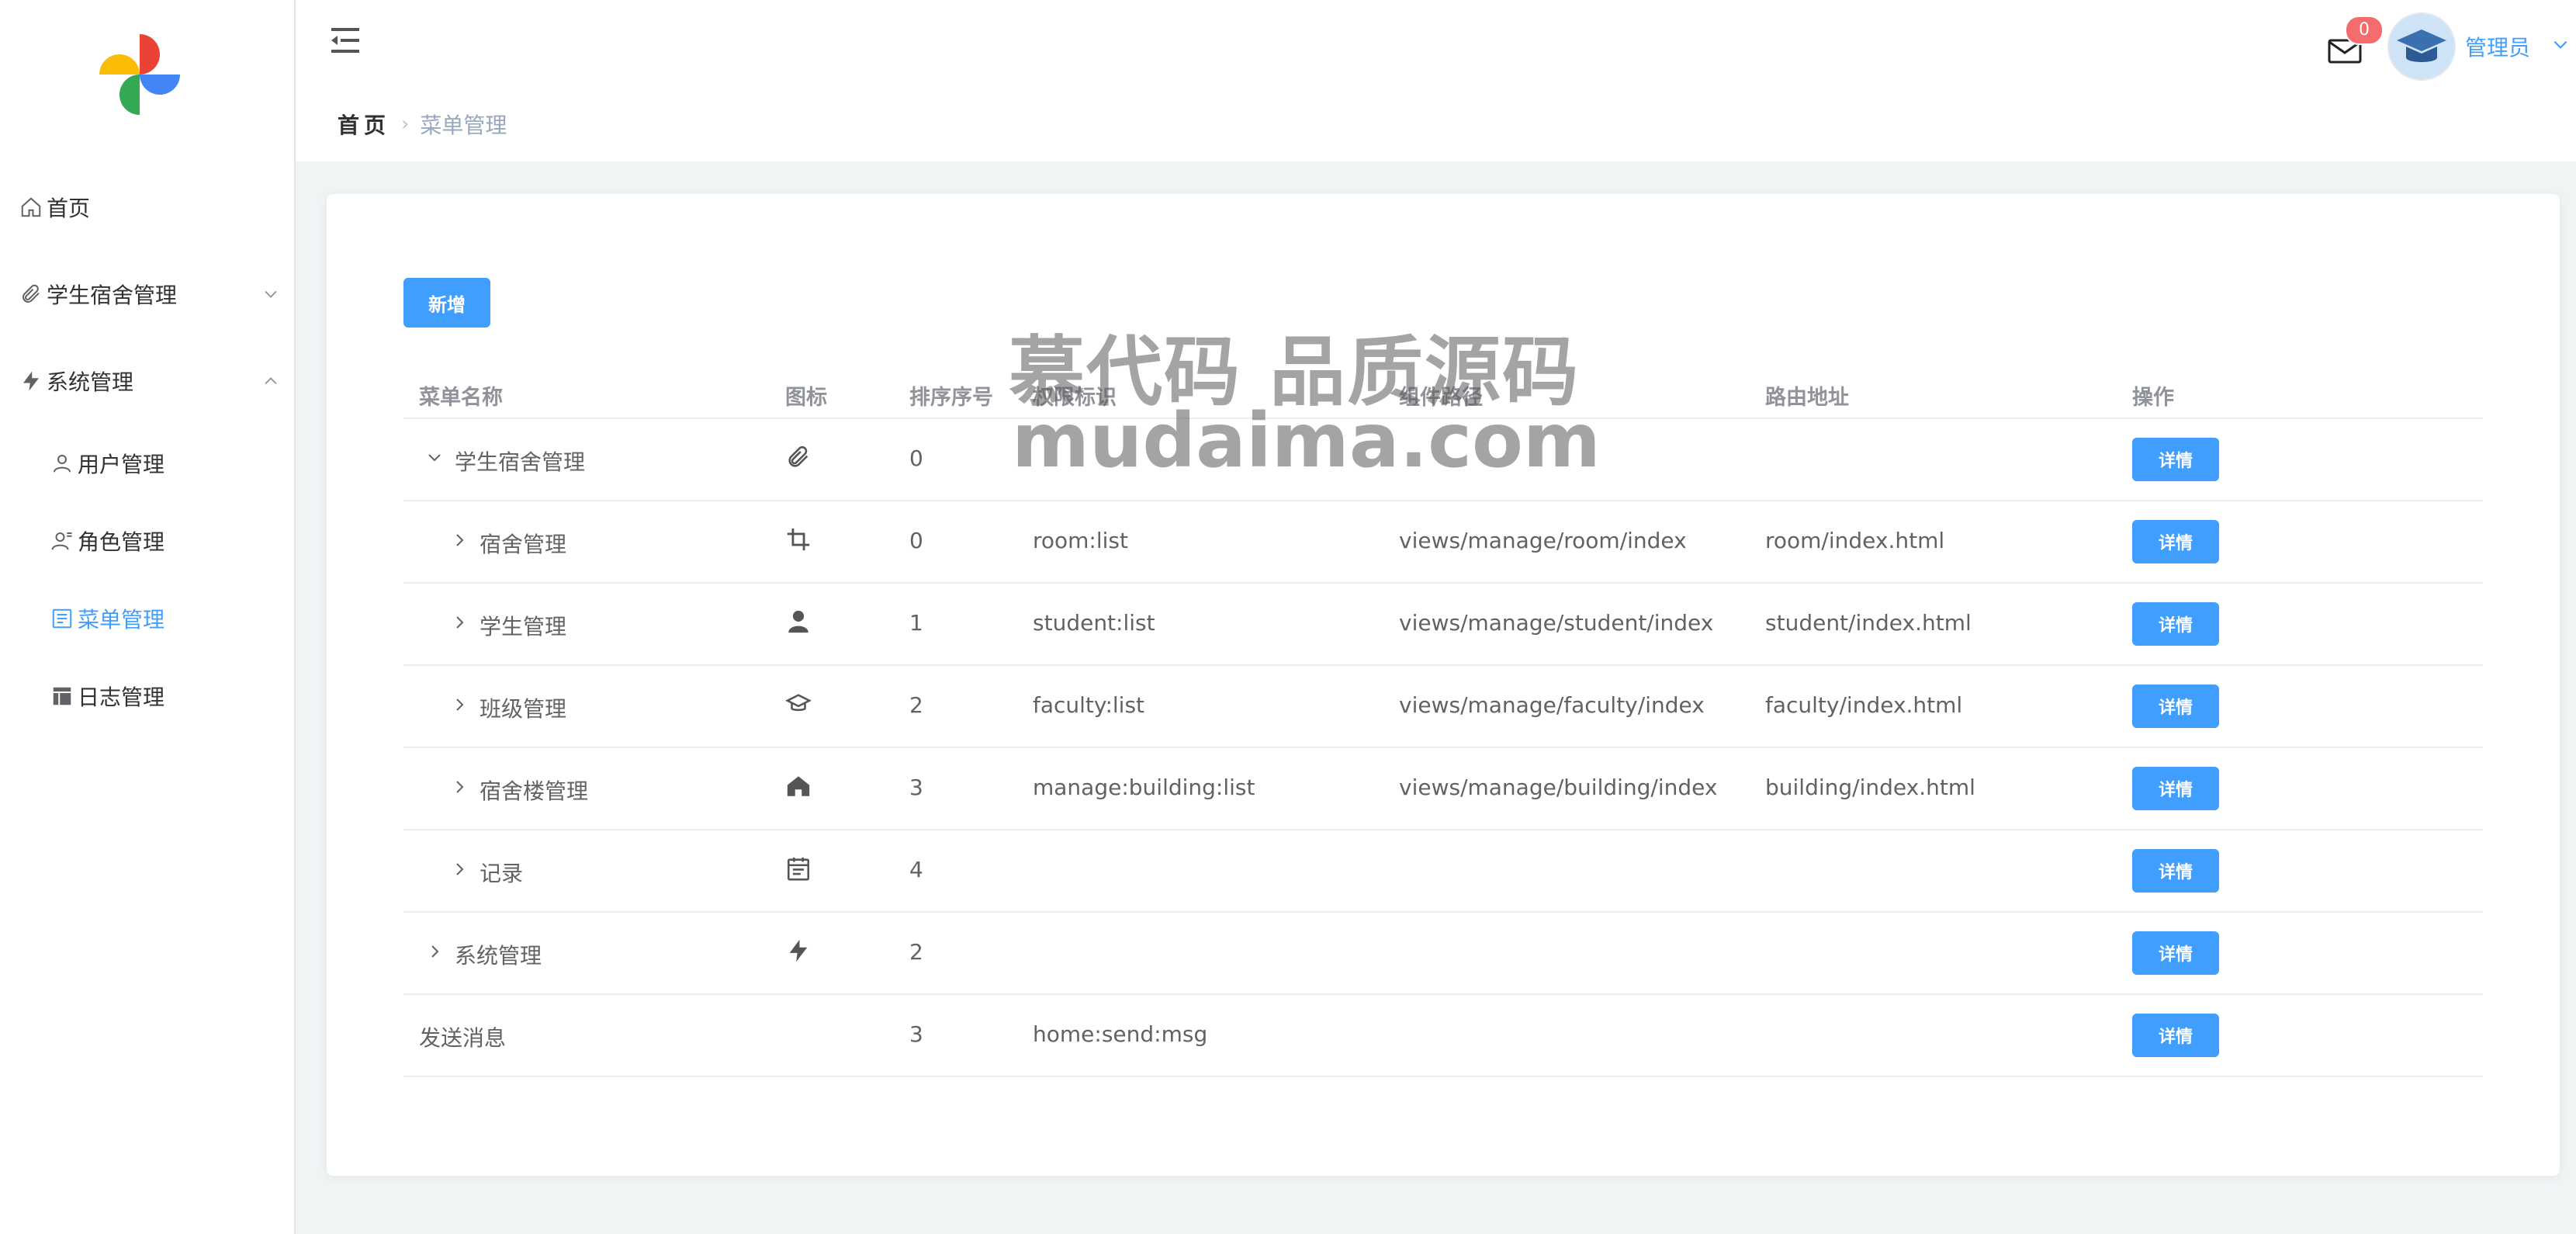 The image size is (2576, 1234). I want to click on sidebar-item-menus: 菜单管理, so click(172, 618).